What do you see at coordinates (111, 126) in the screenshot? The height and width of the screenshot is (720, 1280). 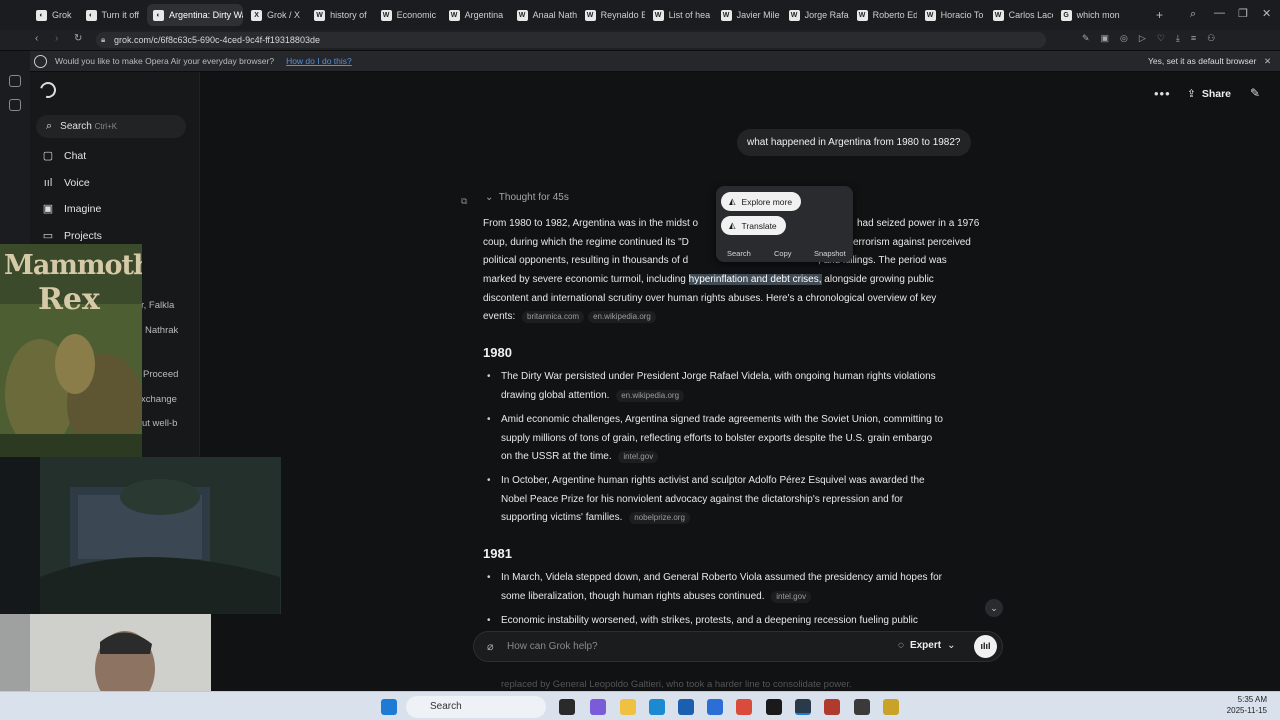 I see `search-button: ⌕ Search Ctrl+K` at bounding box center [111, 126].